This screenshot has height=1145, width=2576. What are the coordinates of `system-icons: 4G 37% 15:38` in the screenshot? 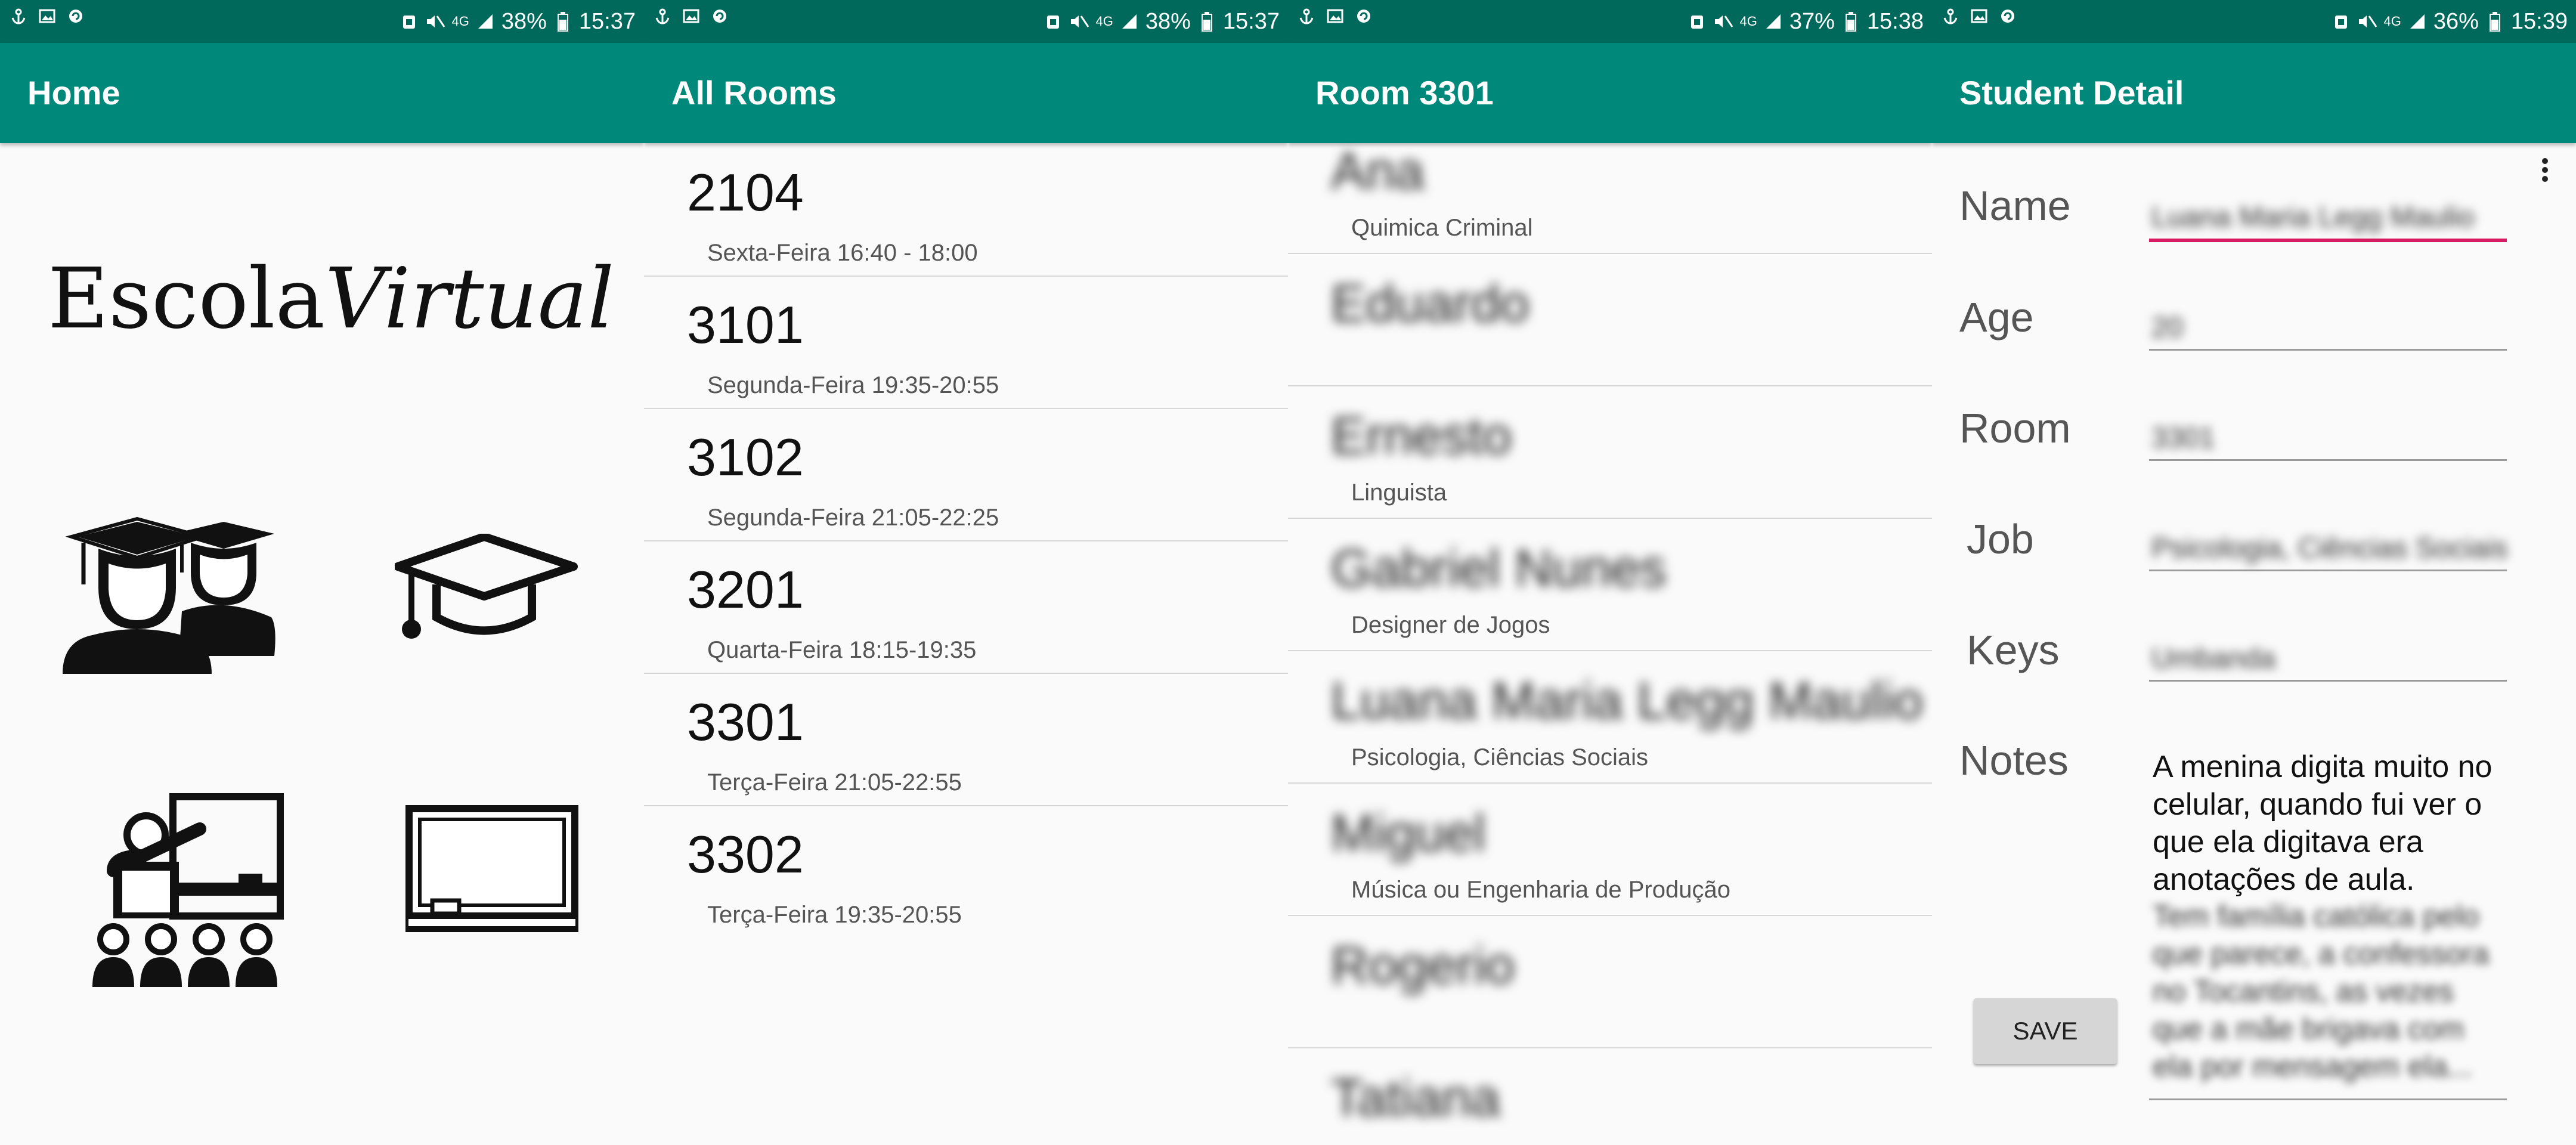 It's located at (1806, 21).